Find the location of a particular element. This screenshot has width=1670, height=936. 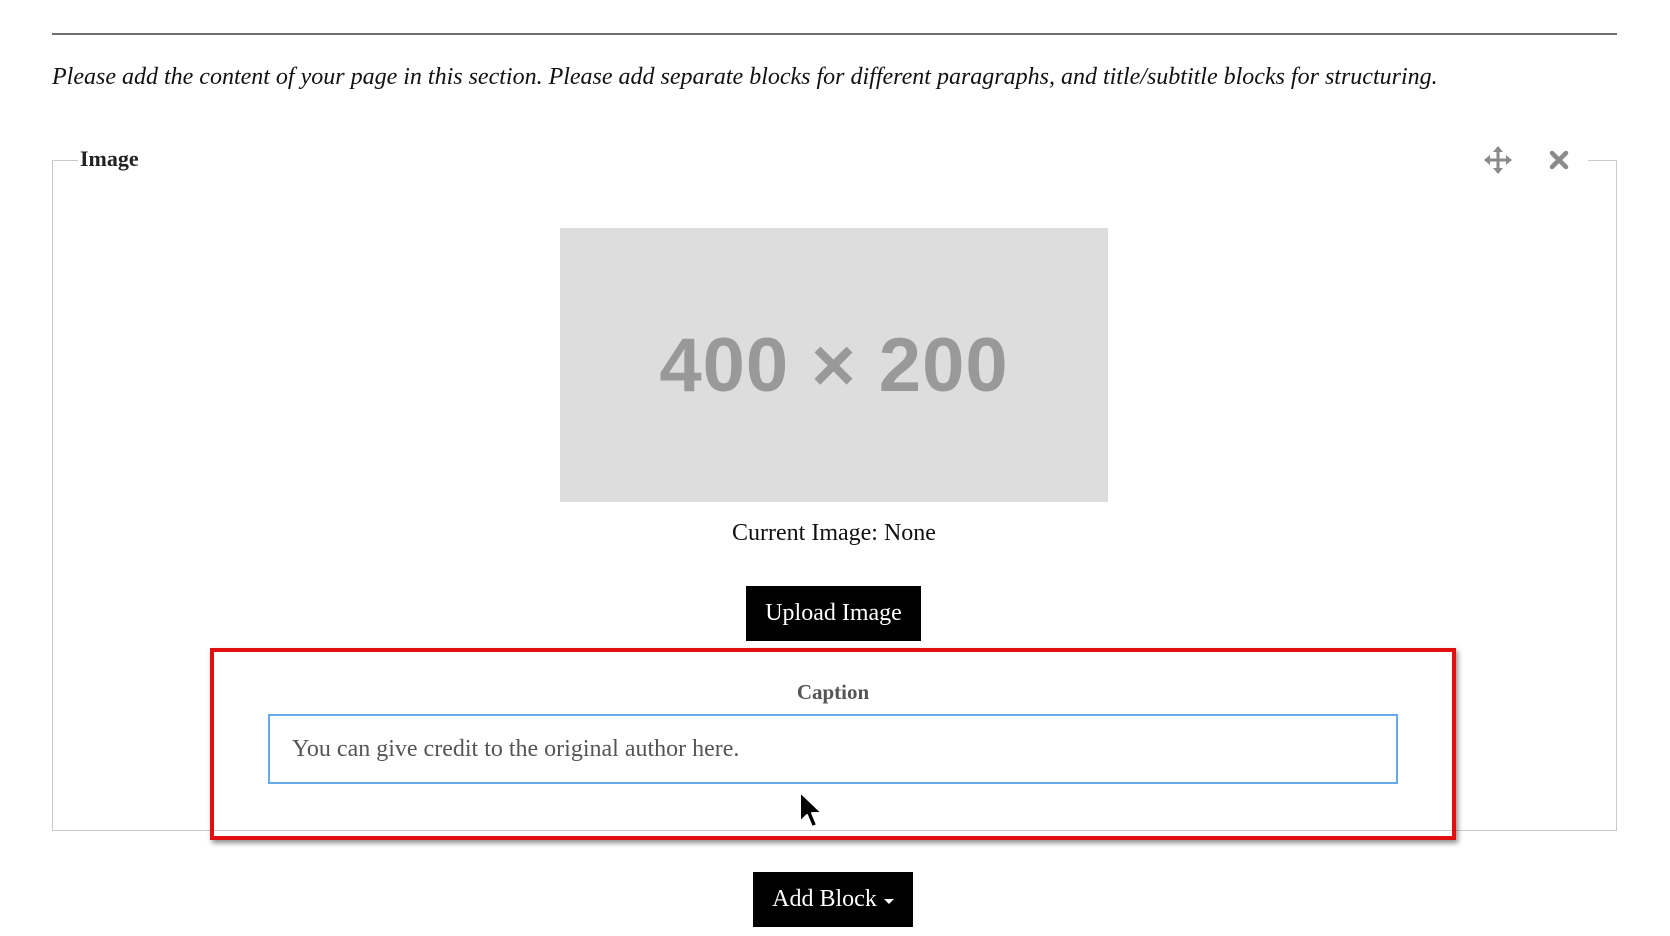

placeholder-dimensions: 400 × 200 is located at coordinates (834, 365).